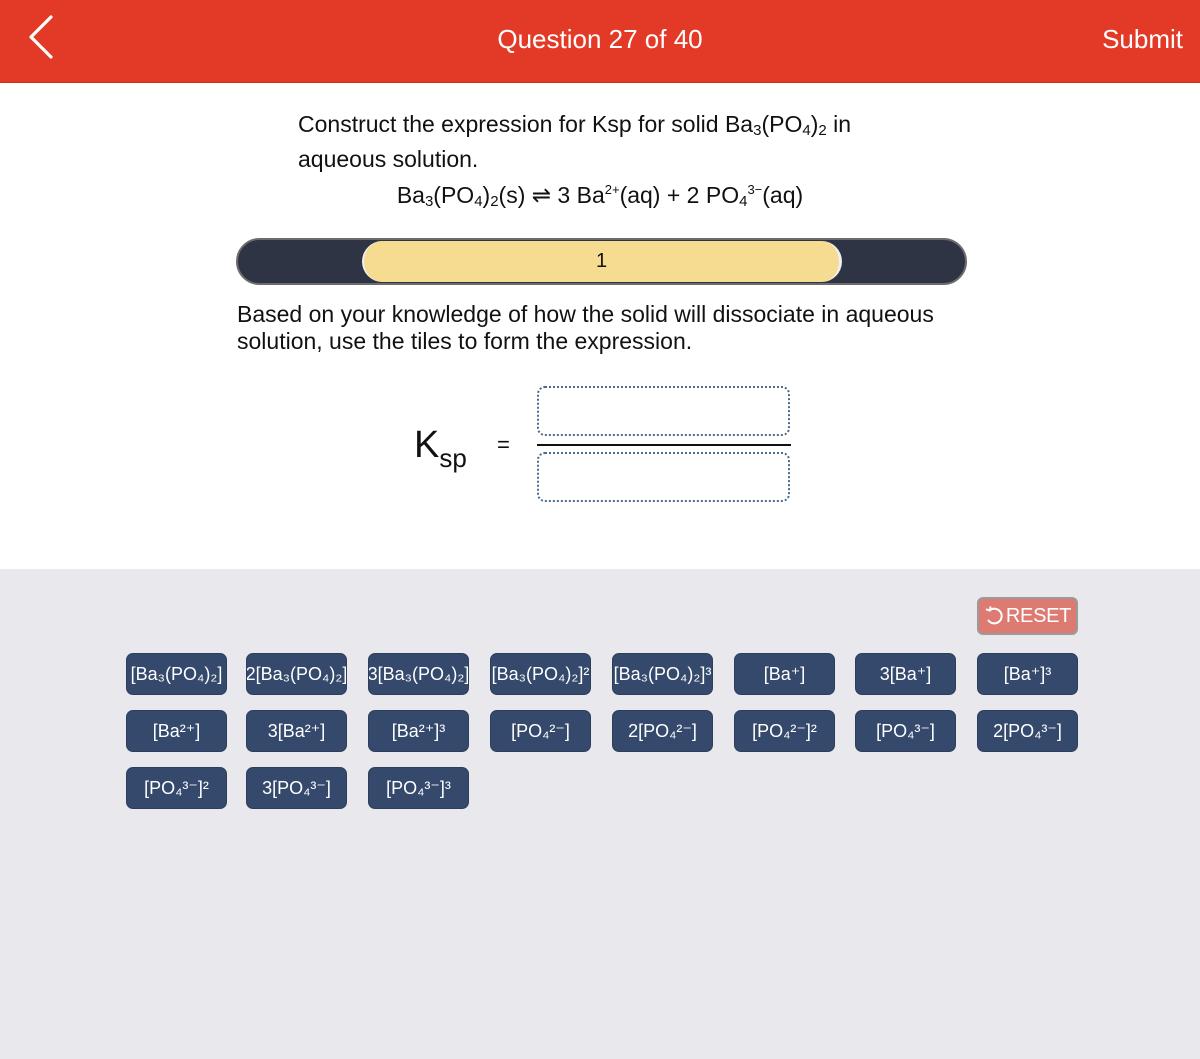 The image size is (1200, 1059). Describe the element at coordinates (427, 445) in the screenshot. I see `ksp-k: K` at that location.